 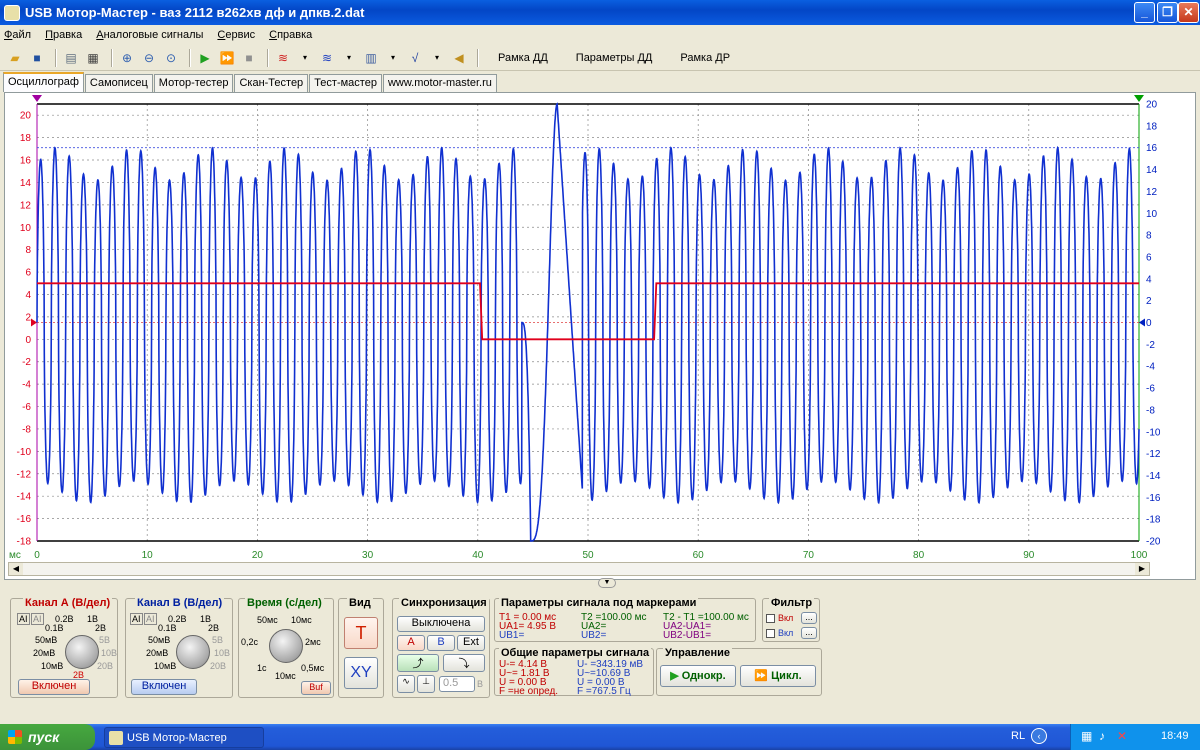 I want to click on x-tick-label: 0, so click(x=37, y=555).